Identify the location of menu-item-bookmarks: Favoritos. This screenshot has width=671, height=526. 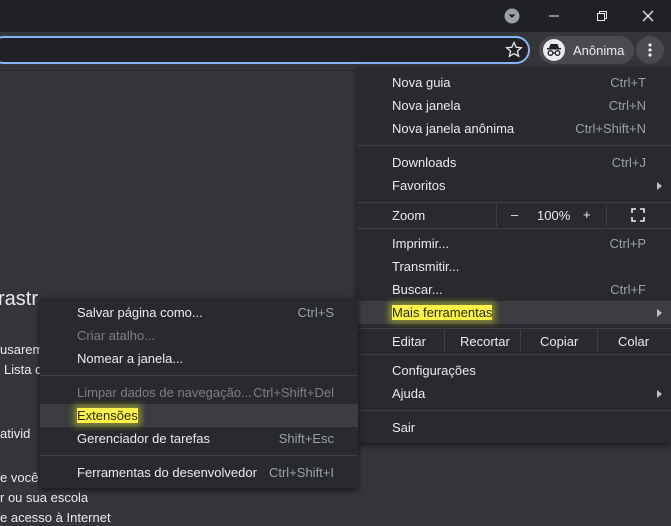
(514, 185).